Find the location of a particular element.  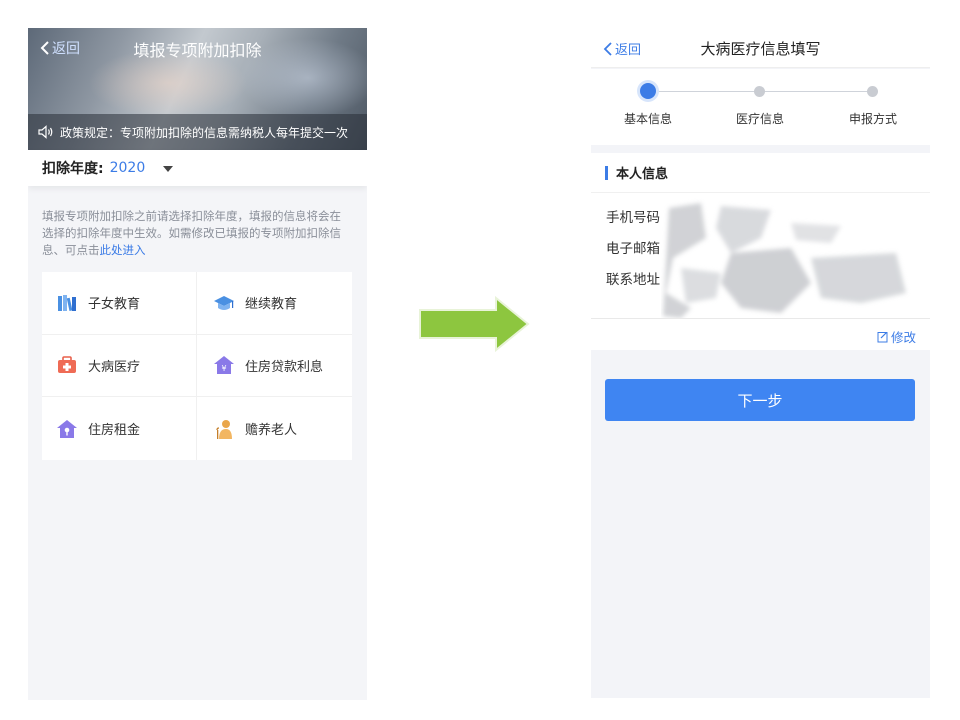

next-step-button: 下一步 is located at coordinates (760, 400).